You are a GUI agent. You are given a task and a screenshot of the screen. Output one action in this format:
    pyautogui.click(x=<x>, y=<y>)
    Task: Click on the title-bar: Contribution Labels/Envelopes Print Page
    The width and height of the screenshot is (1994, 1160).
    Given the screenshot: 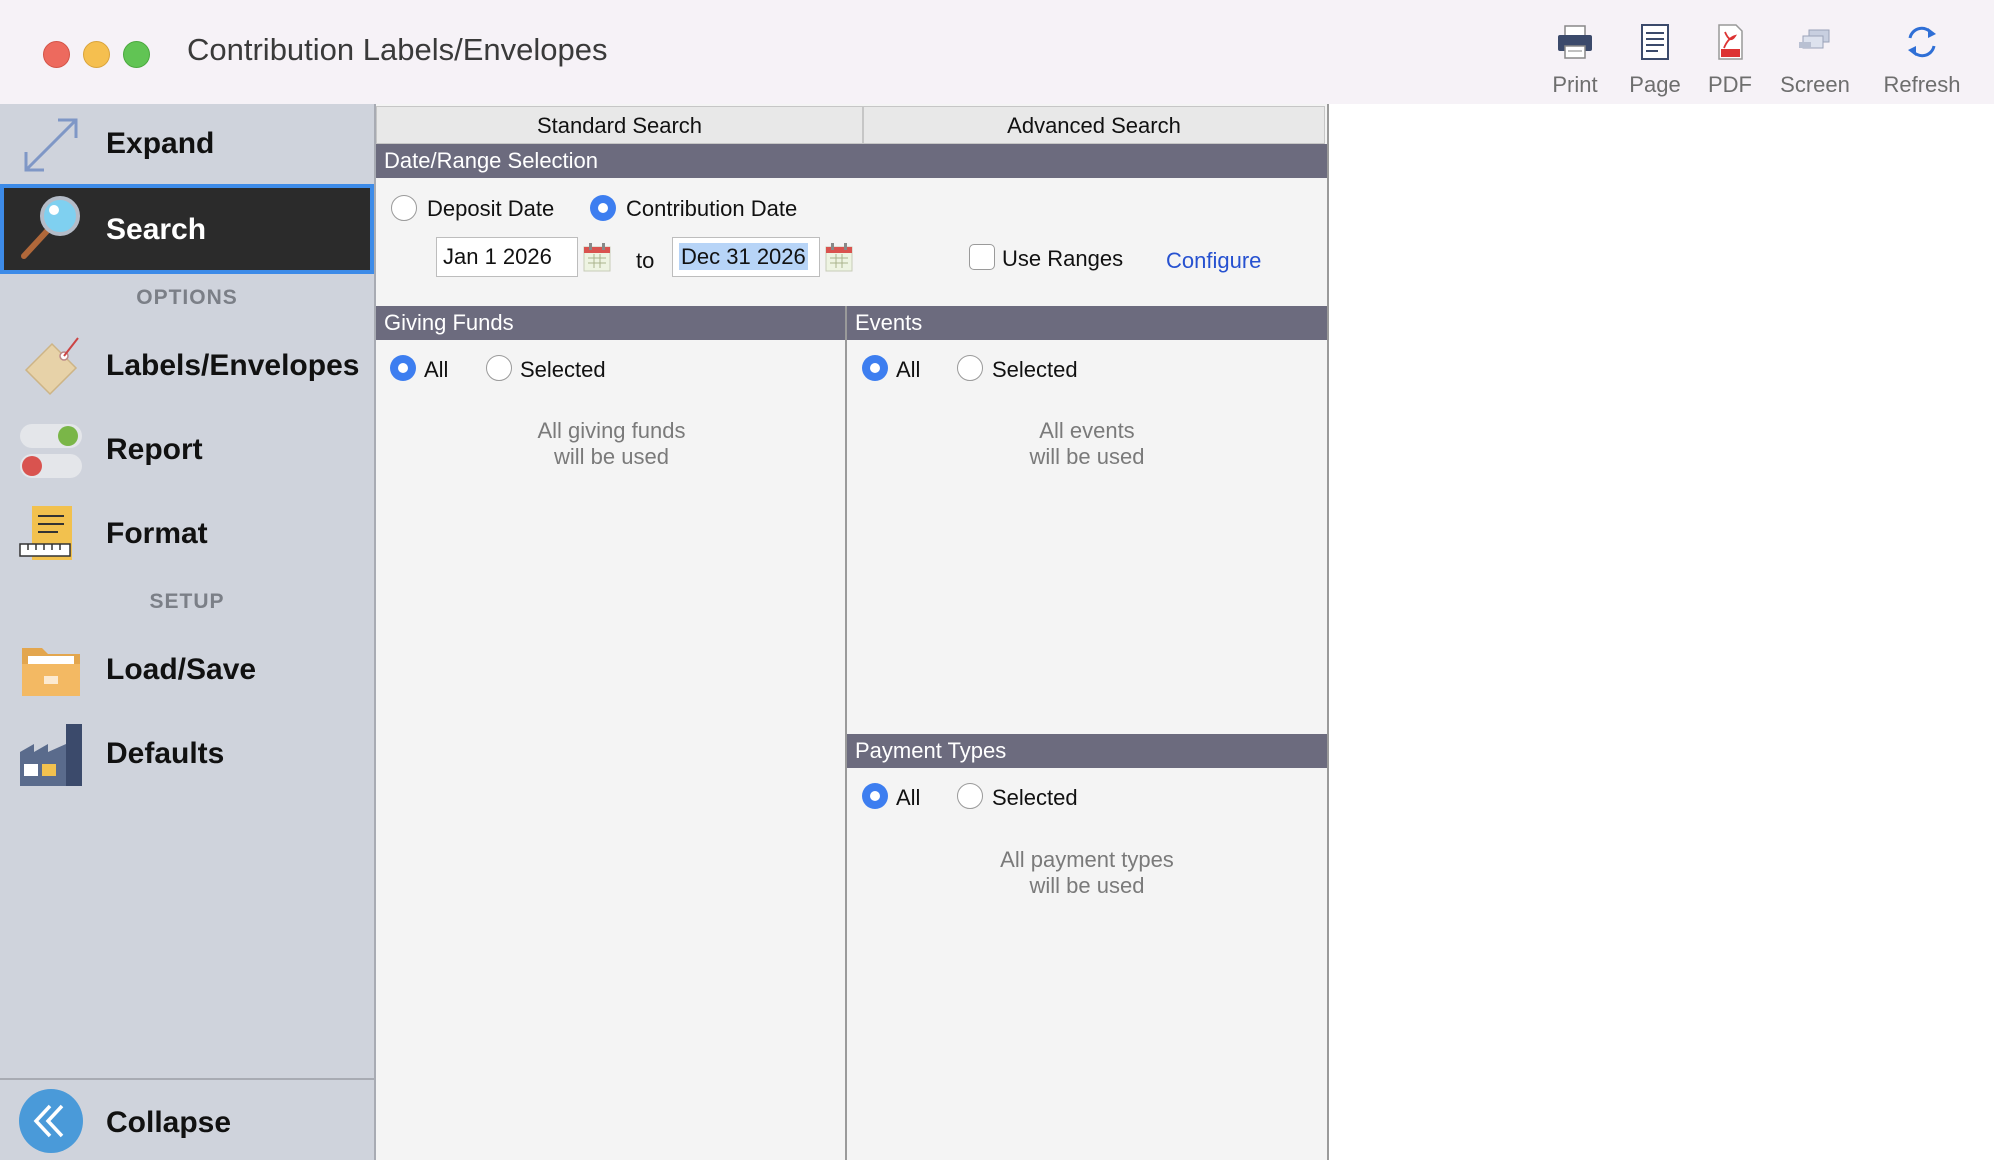 What is the action you would take?
    pyautogui.click(x=997, y=52)
    